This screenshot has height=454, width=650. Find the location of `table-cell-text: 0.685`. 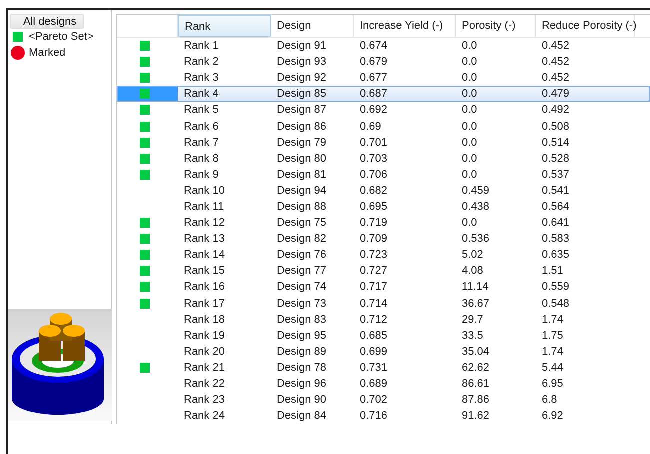

table-cell-text: 0.685 is located at coordinates (374, 335).